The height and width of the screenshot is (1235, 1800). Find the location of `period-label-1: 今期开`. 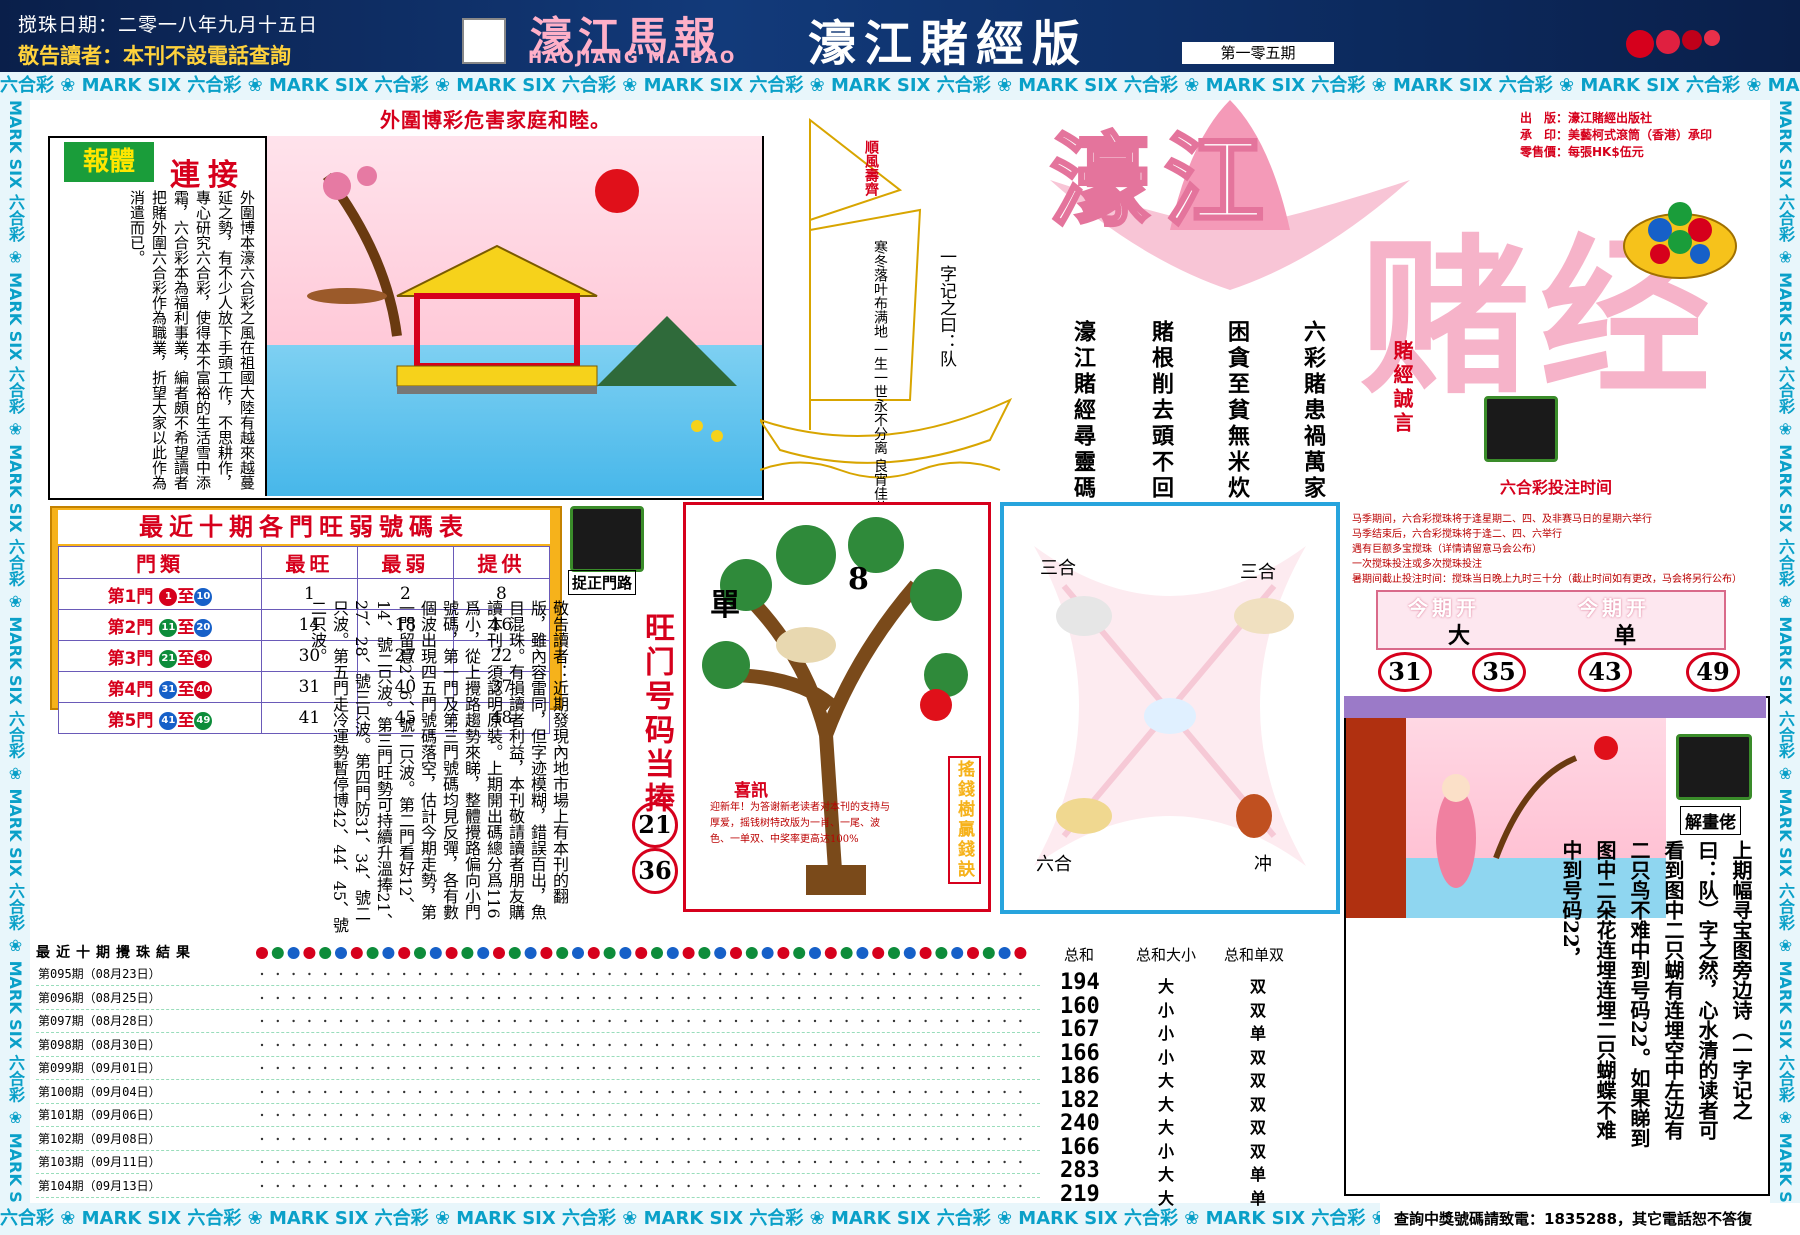

period-label-1: 今期开 is located at coordinates (1444, 608).